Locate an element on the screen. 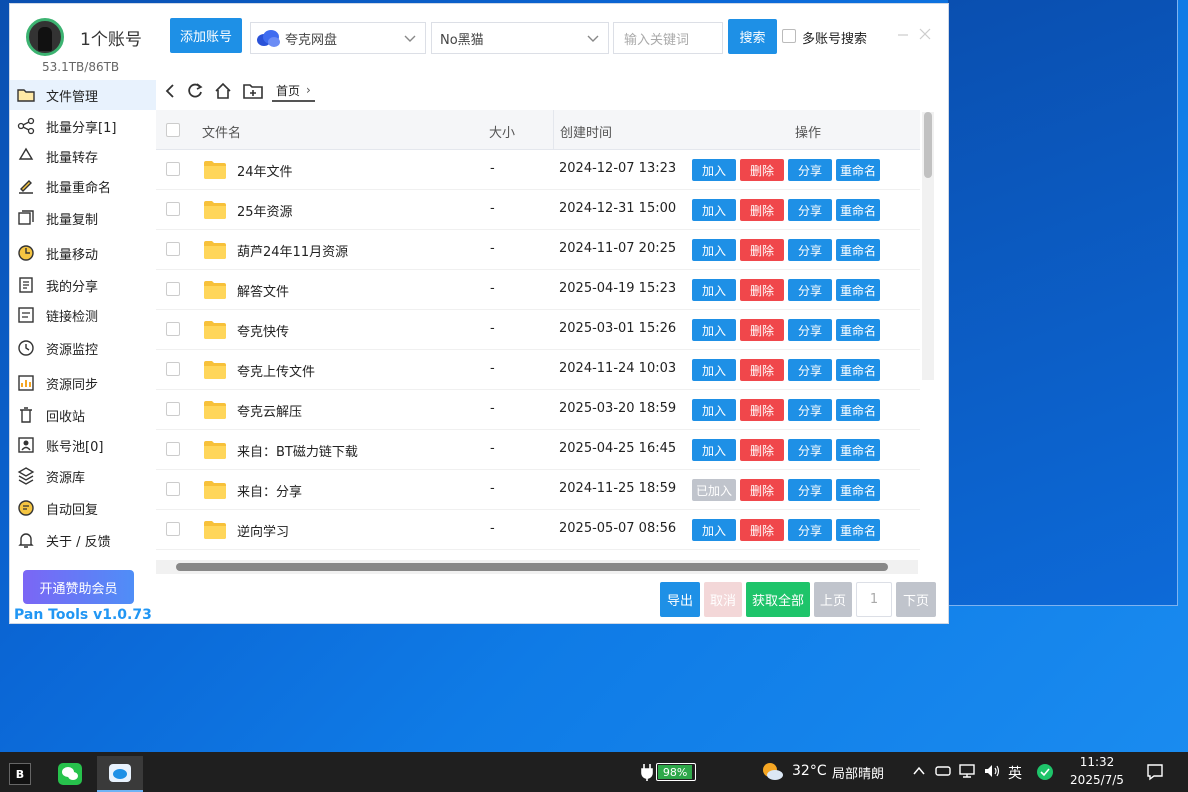 Image resolution: width=1188 pixels, height=792 pixels. file-name: 逆向学习 is located at coordinates (263, 530).